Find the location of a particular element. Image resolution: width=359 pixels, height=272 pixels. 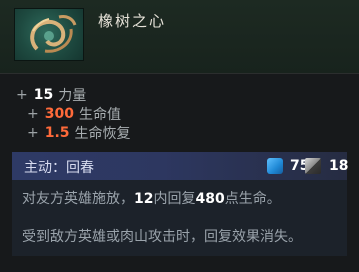

description-line-1: 对友方英雄施放，12内回复480点生命。 is located at coordinates (151, 198).